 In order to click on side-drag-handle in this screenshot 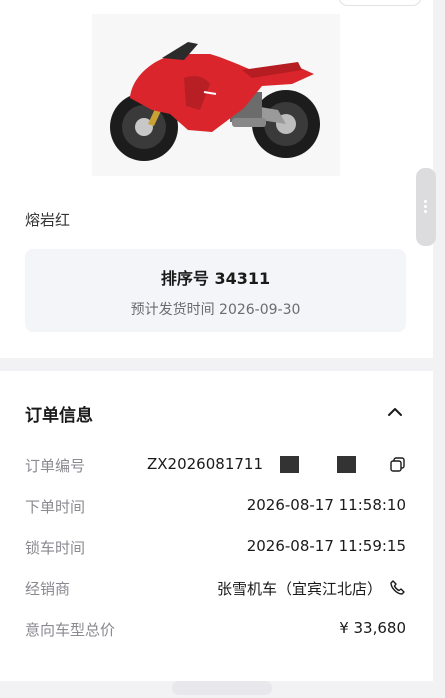, I will do `click(426, 207)`.